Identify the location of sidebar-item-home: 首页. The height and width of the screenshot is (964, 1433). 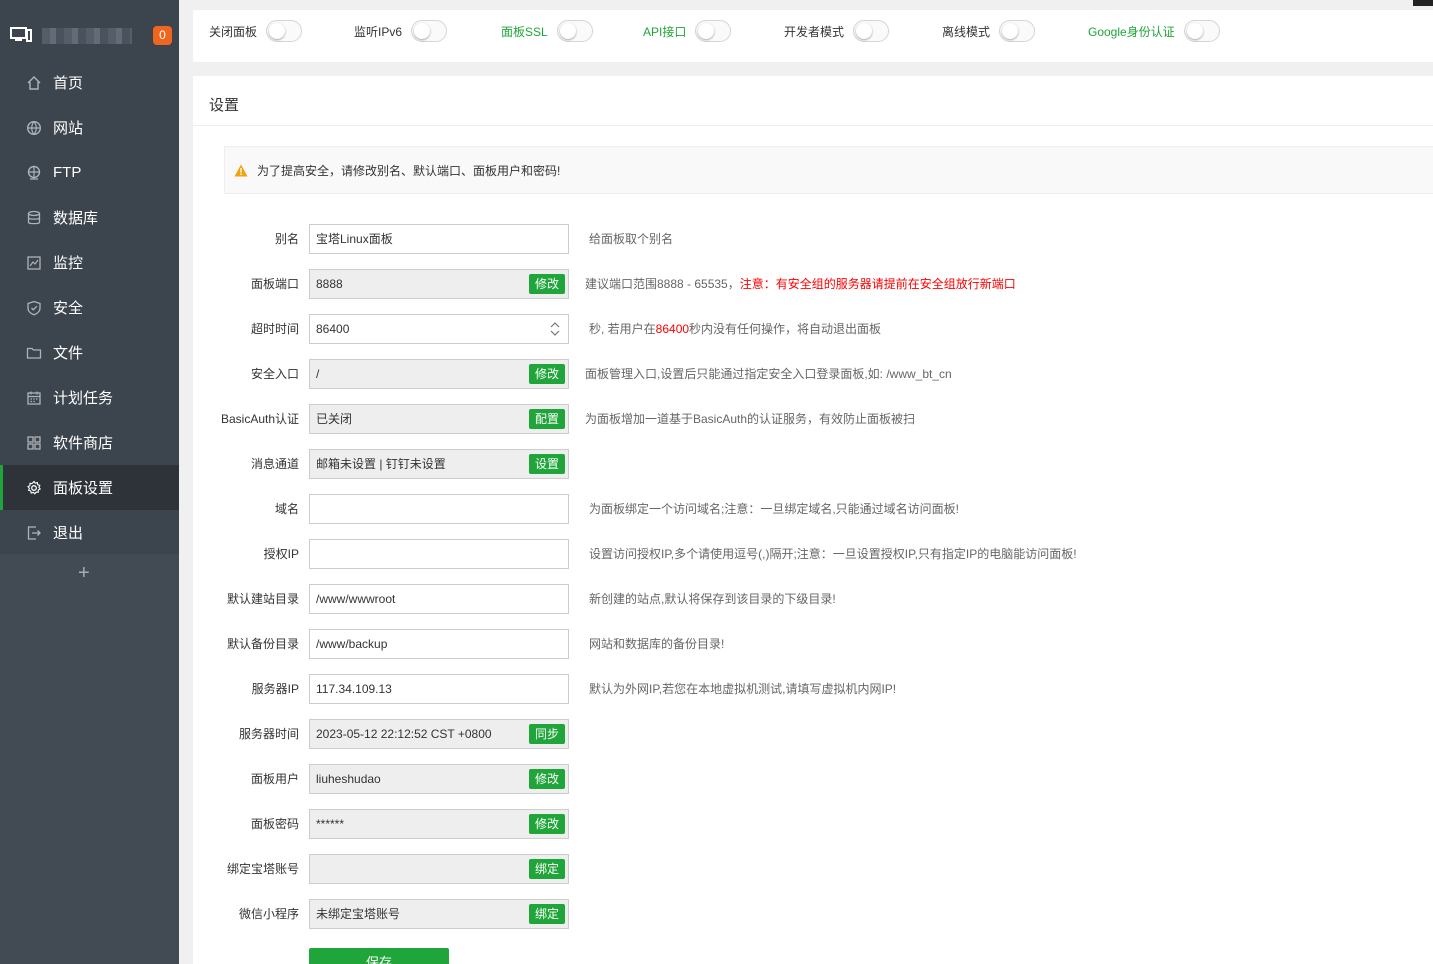
(89, 82).